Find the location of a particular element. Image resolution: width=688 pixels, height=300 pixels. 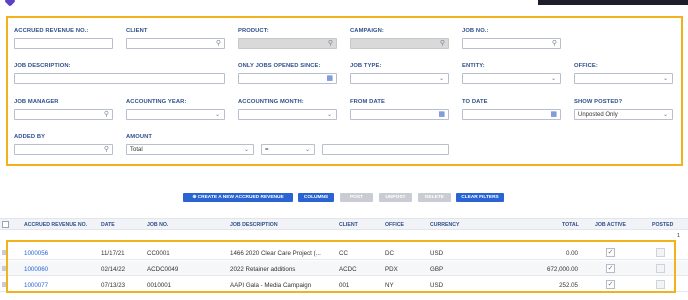

amount-operator-select: = ⌄ is located at coordinates (288, 149).